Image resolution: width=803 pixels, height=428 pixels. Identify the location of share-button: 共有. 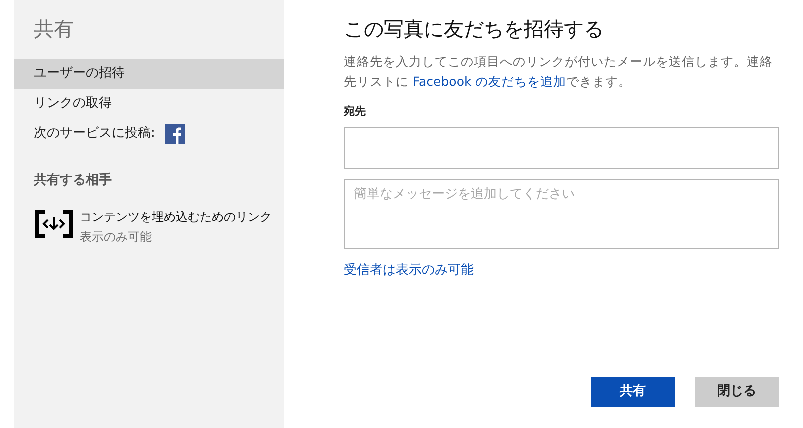
(633, 392).